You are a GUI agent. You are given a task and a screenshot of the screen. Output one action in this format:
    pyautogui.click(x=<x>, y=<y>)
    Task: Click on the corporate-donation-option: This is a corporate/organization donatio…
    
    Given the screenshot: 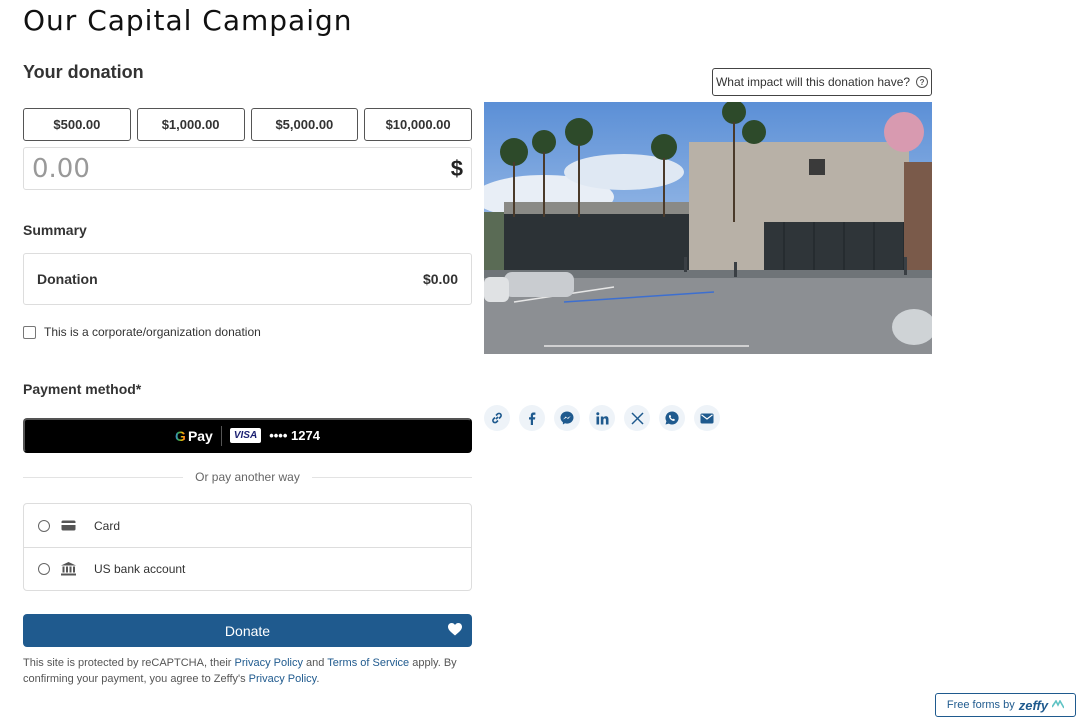 What is the action you would take?
    pyautogui.click(x=142, y=332)
    